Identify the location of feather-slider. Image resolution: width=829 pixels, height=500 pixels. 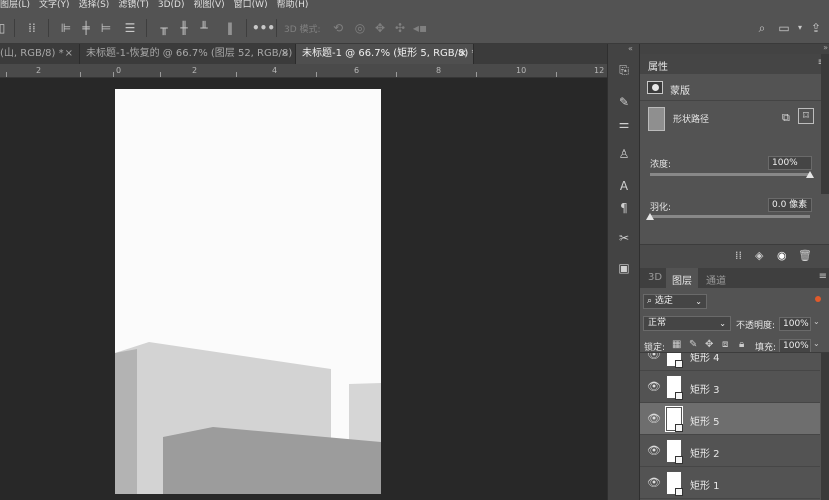
(730, 216).